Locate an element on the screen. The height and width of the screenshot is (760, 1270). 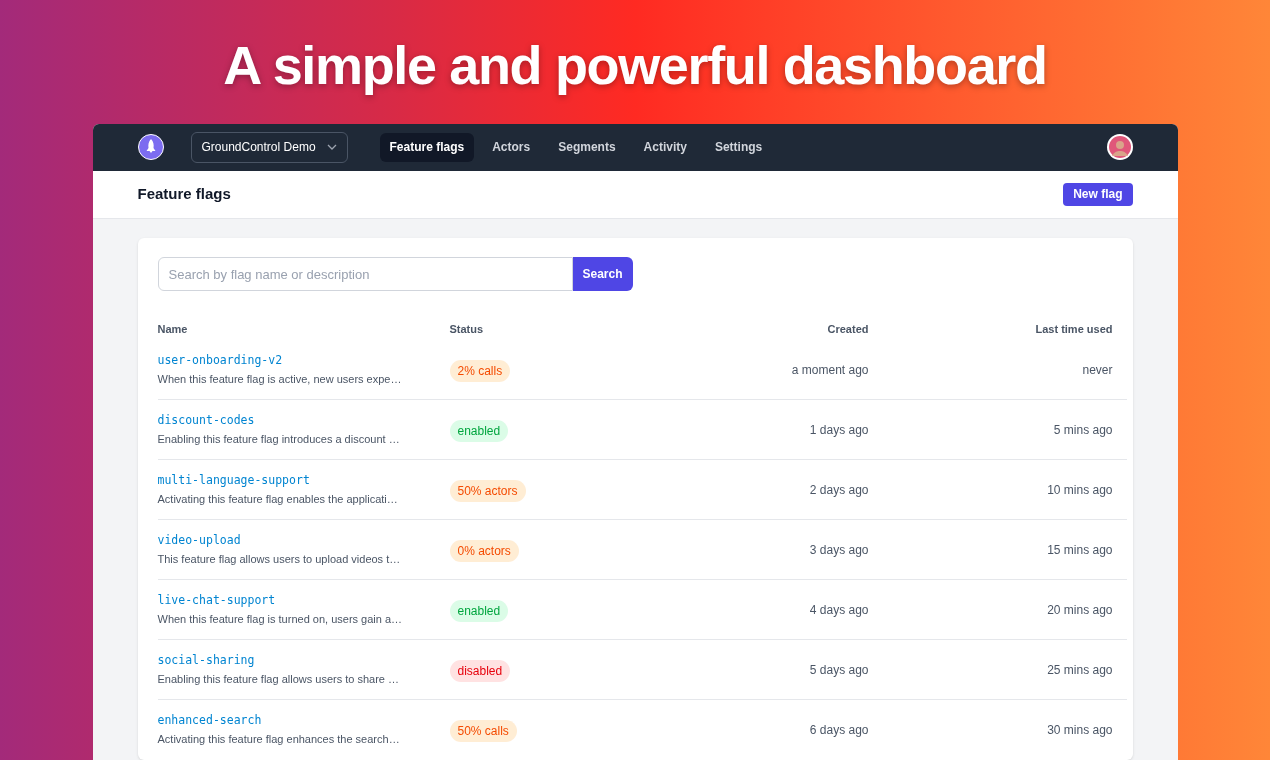
avatar is located at coordinates (1119, 147).